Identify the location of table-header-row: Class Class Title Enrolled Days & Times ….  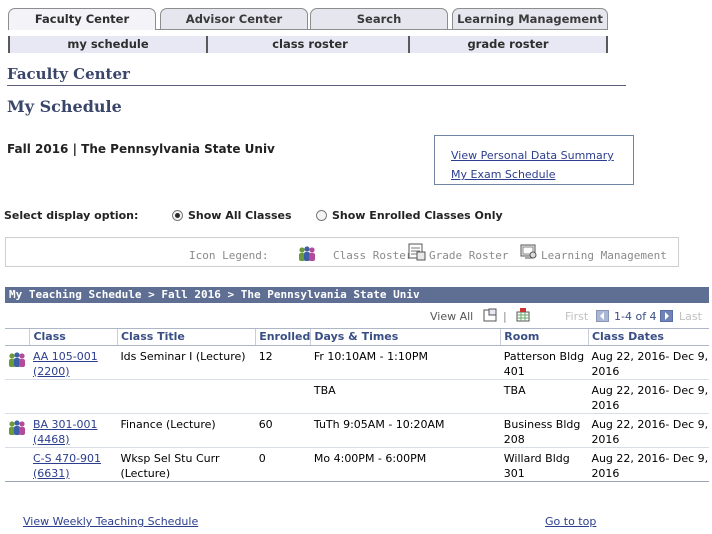
(357, 337).